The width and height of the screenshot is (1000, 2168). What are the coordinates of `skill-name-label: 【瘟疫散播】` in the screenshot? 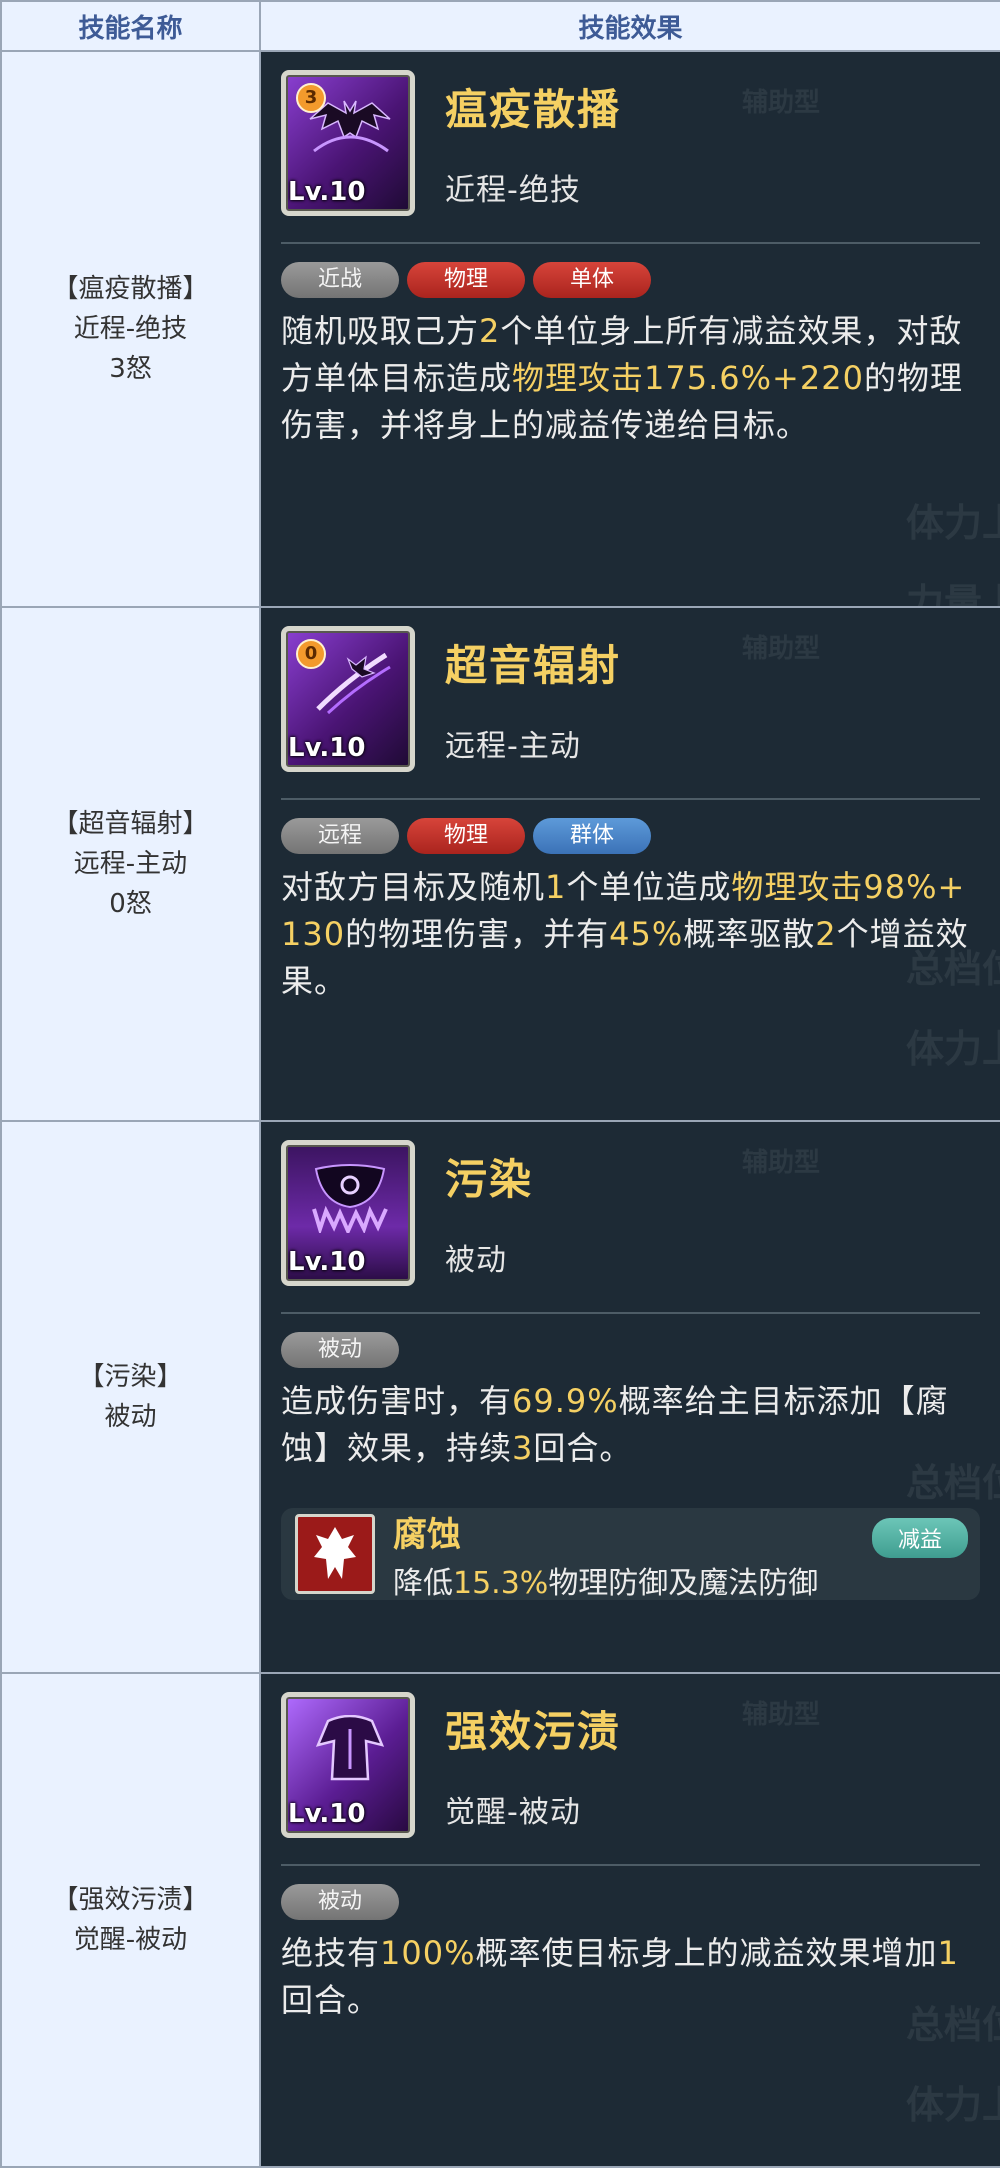 It's located at (130, 289).